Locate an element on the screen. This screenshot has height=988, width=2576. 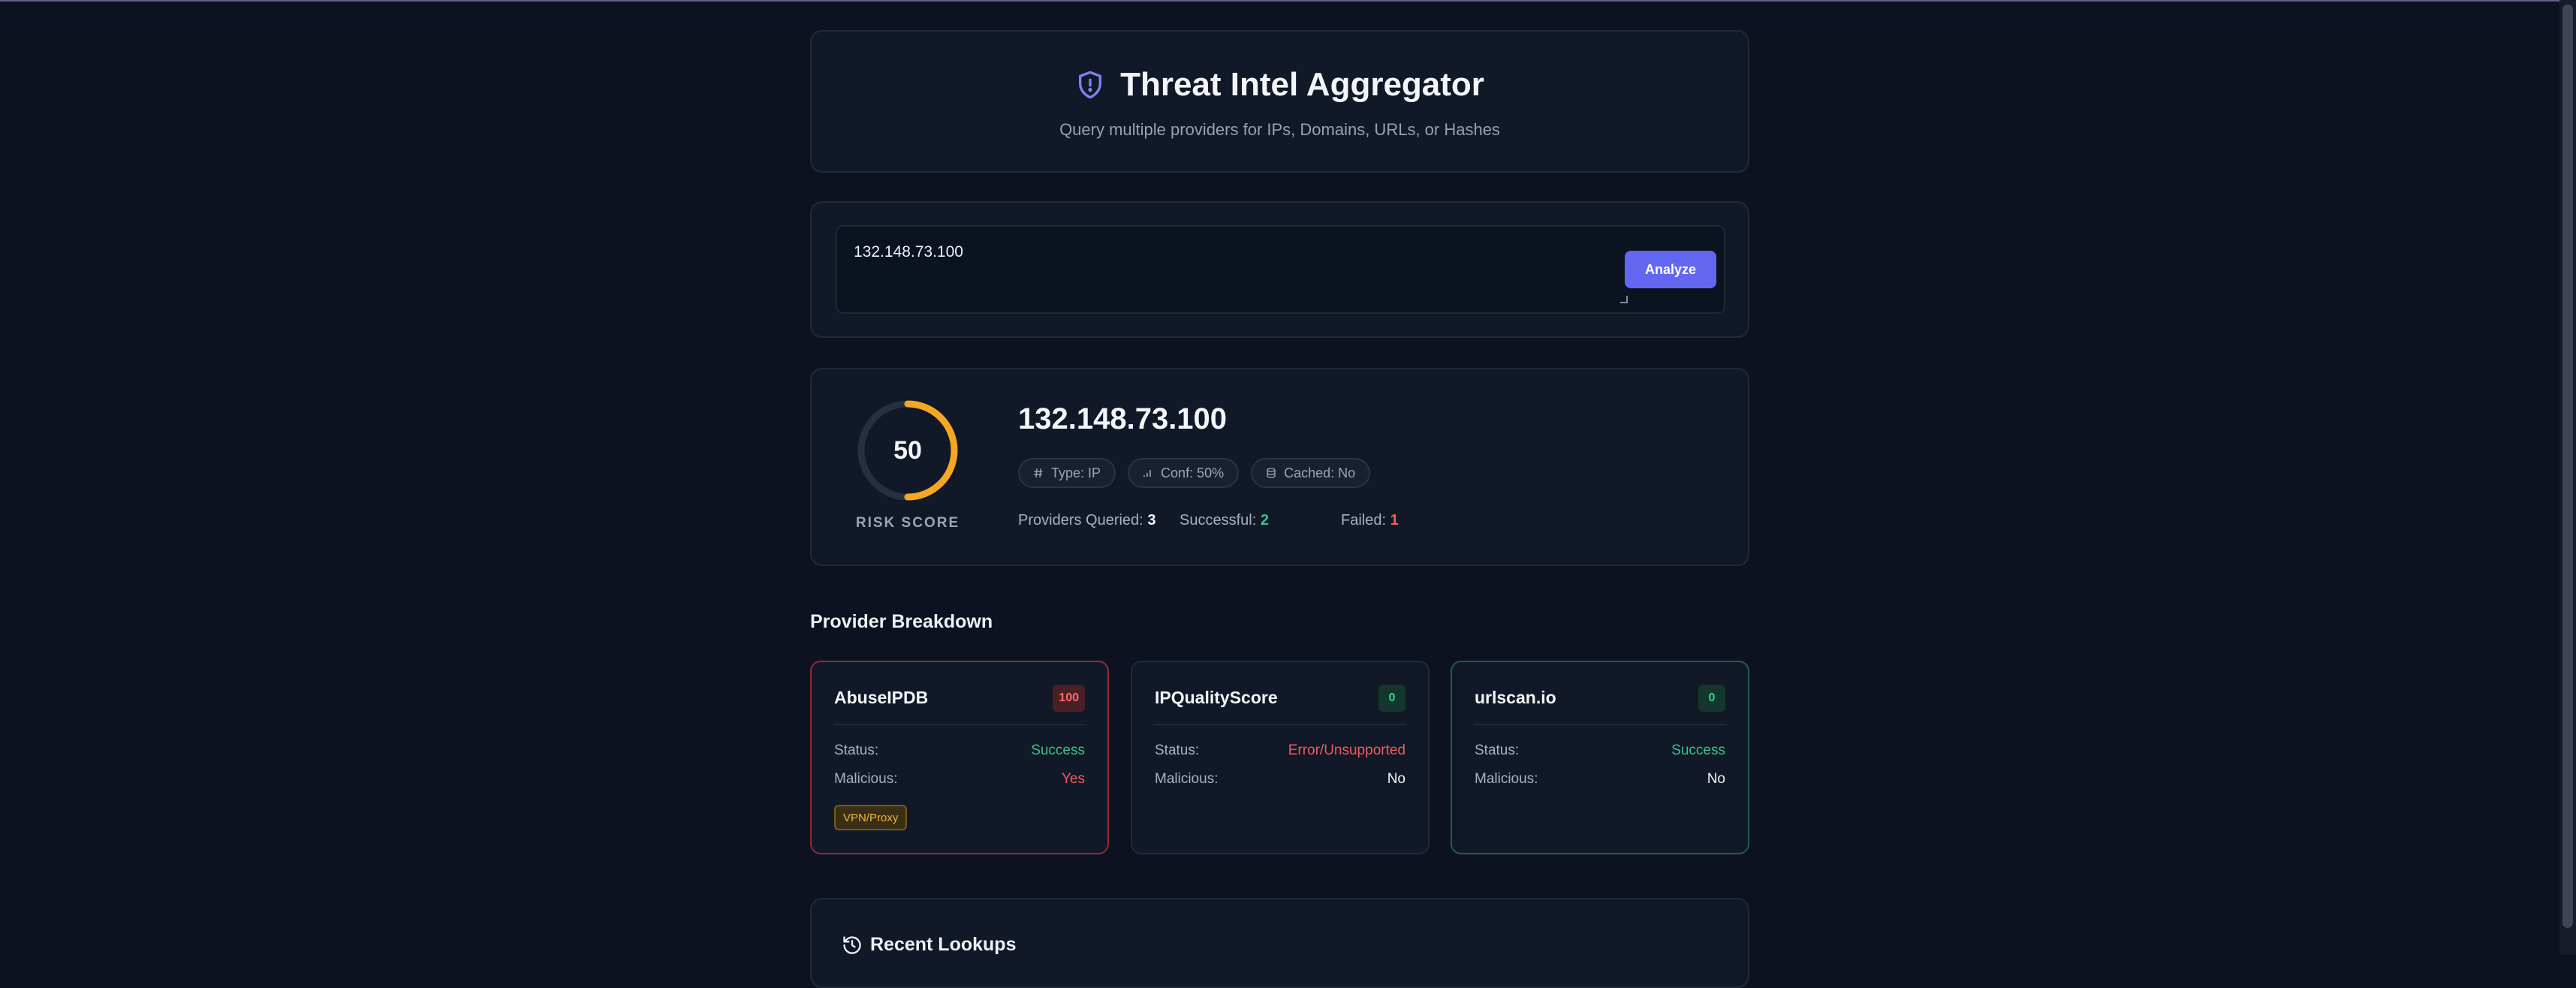
page-title: Threat Intel Aggregator is located at coordinates (1302, 84).